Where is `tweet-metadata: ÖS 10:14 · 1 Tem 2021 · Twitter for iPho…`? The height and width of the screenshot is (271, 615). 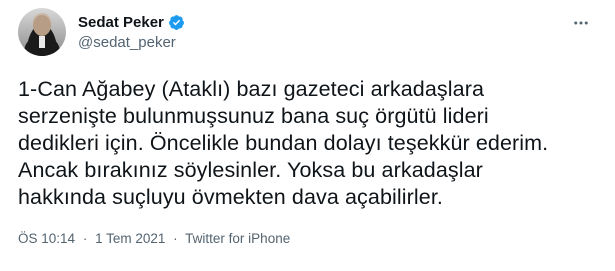
tweet-metadata: ÖS 10:14 · 1 Tem 2021 · Twitter for iPho… is located at coordinates (154, 238).